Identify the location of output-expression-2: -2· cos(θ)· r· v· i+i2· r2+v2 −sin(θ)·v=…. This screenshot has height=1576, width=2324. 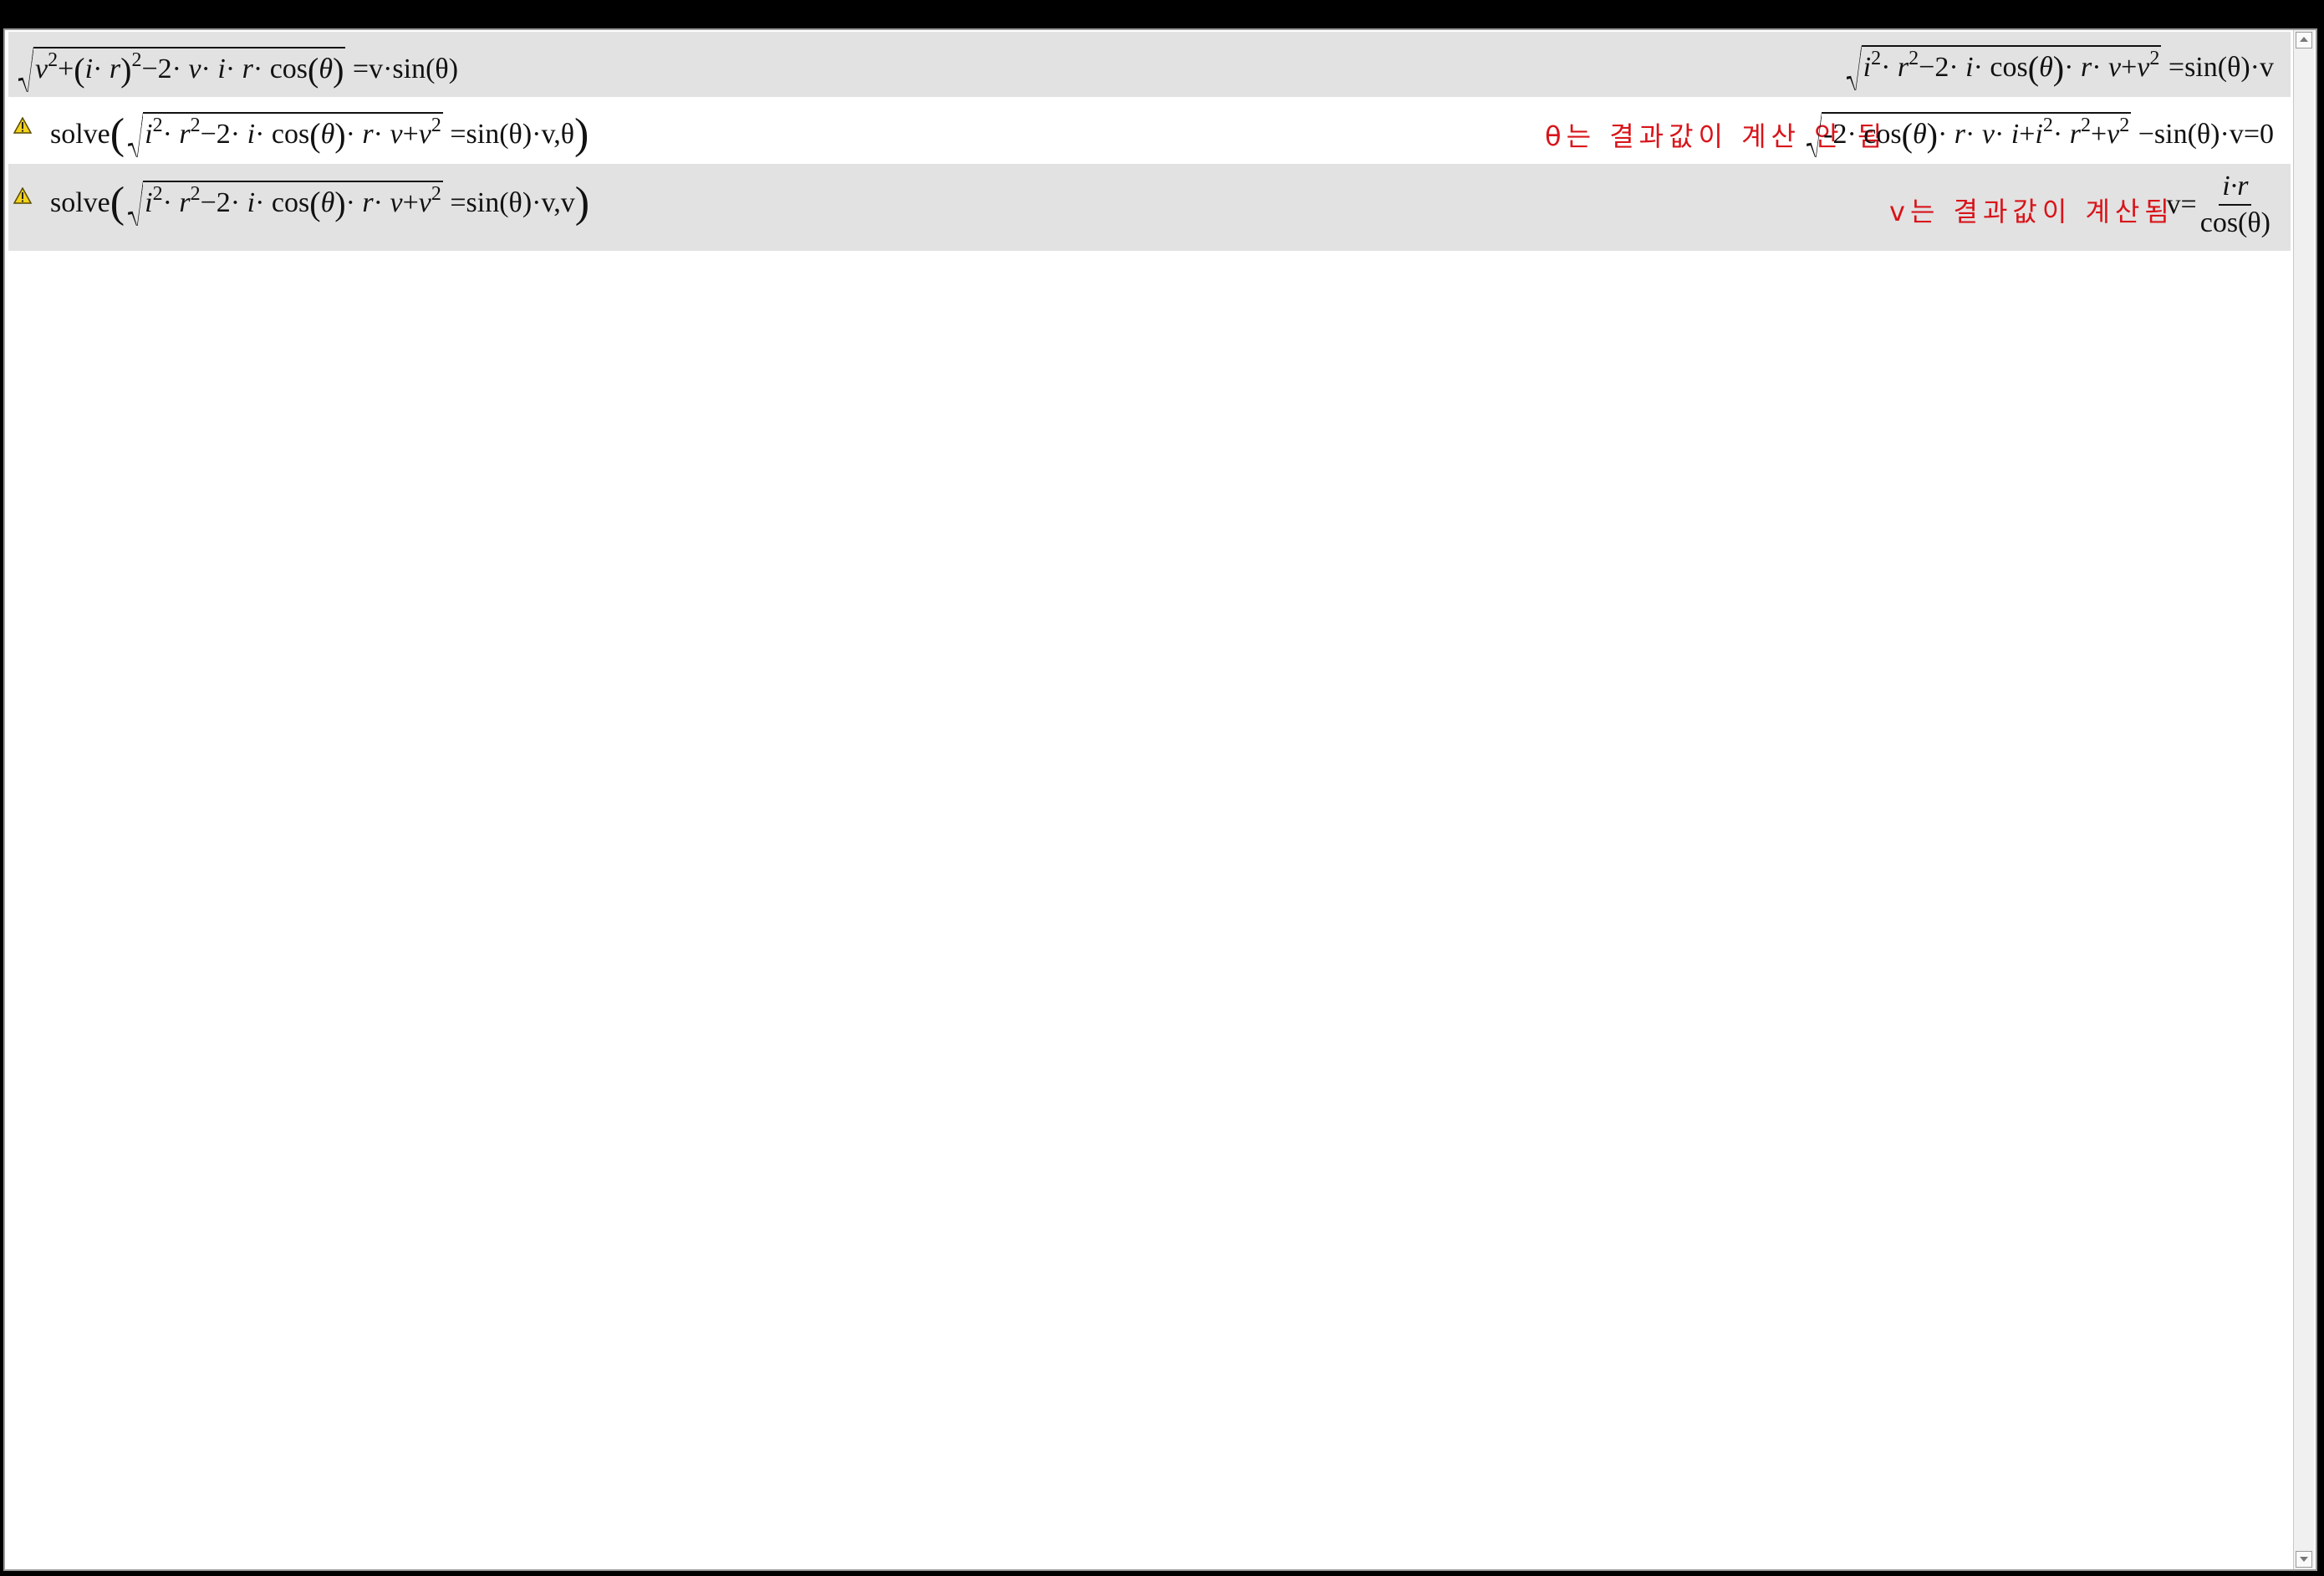
(2038, 132).